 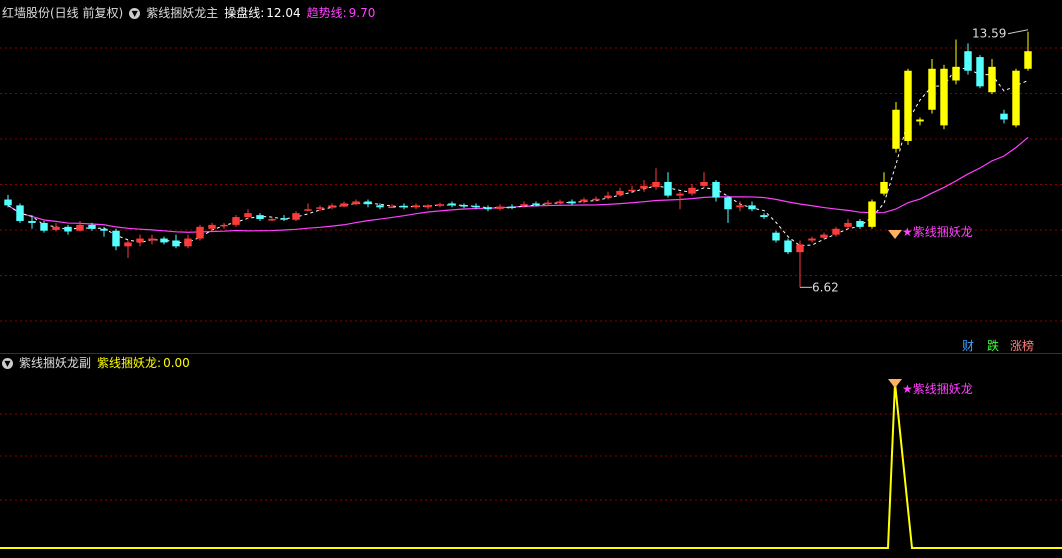 What do you see at coordinates (989, 34) in the screenshot?
I see `max-price-label: 13.59` at bounding box center [989, 34].